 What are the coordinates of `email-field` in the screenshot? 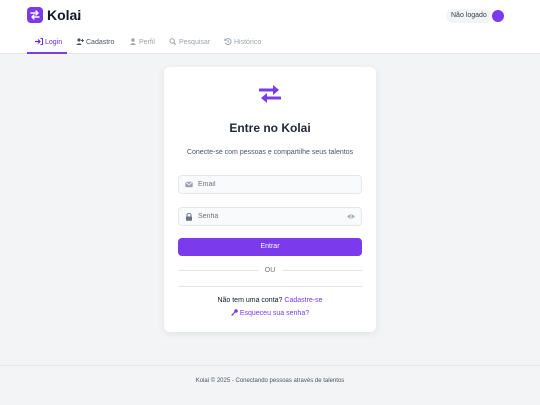 It's located at (270, 184).